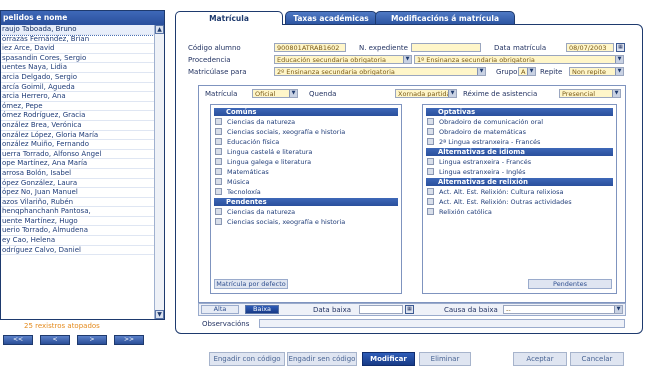  Describe the element at coordinates (426, 93) in the screenshot. I see `quenda-select: Xornada partida ▼` at that location.